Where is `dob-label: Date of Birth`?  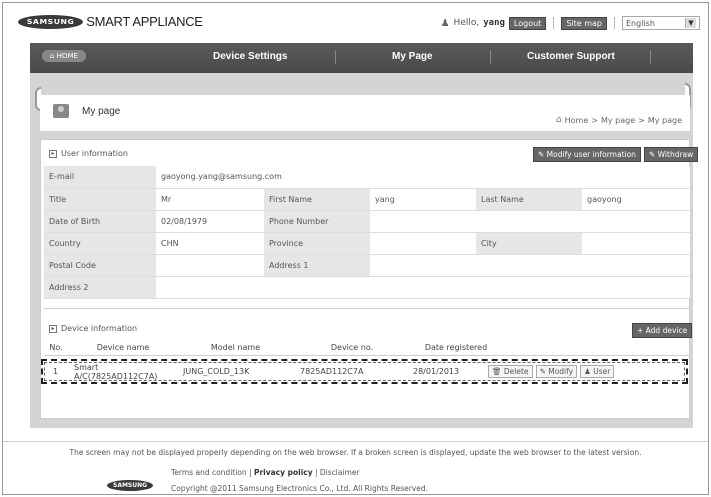 dob-label: Date of Birth is located at coordinates (100, 221).